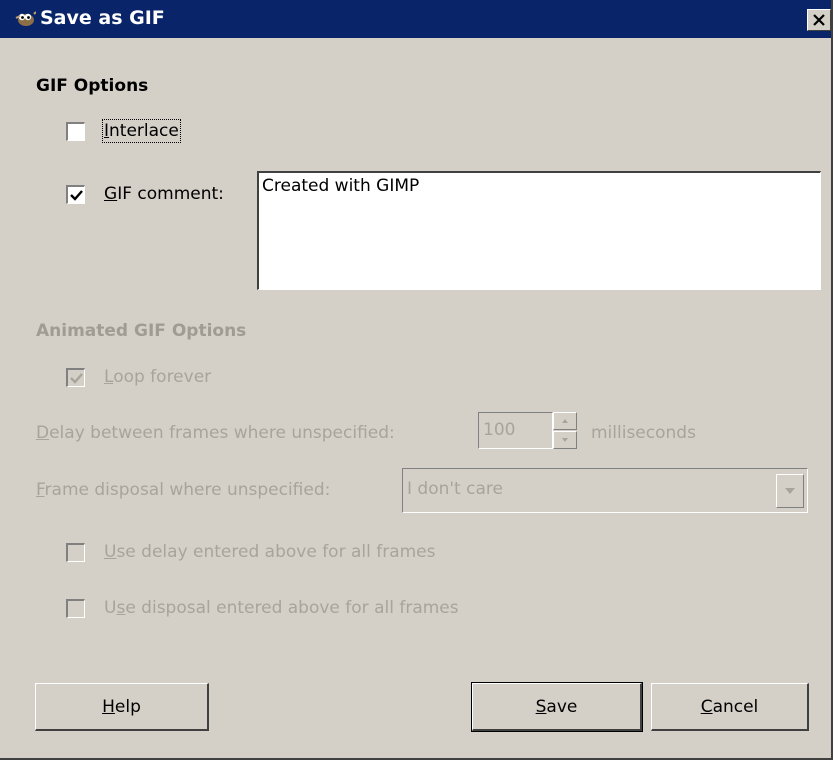 The height and width of the screenshot is (762, 837). Describe the element at coordinates (270, 552) in the screenshot. I see `use-delay-label: Use delay entered above for all frames` at that location.